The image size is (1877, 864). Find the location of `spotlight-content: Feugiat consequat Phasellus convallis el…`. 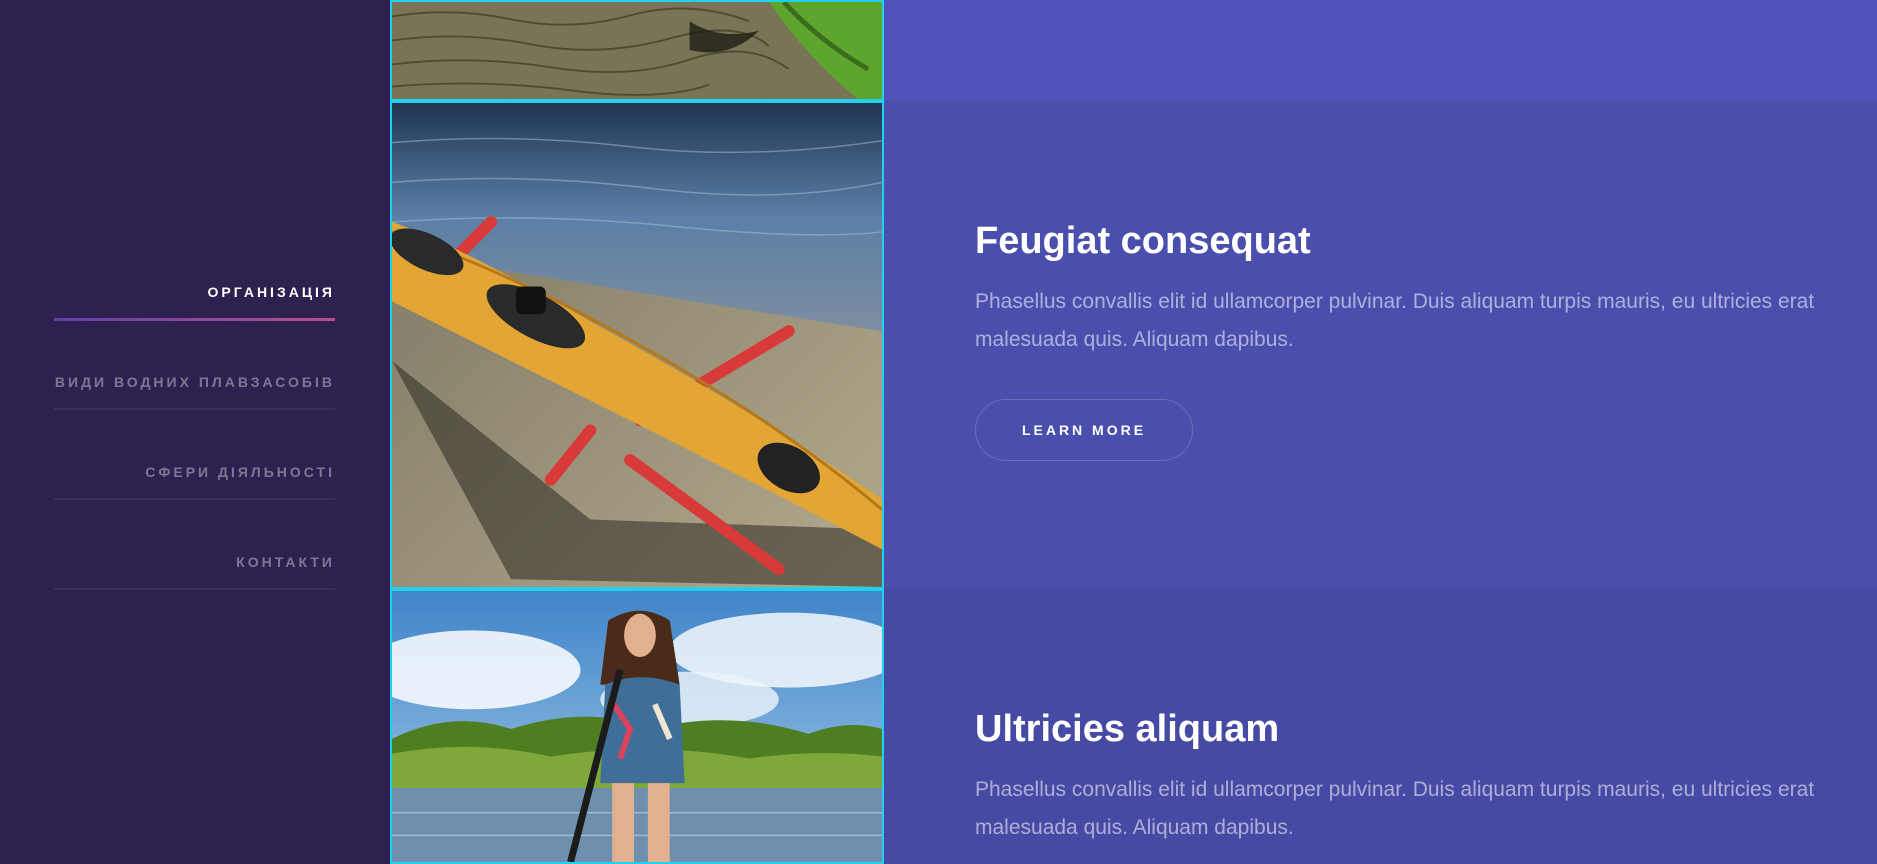

spotlight-content: Feugiat consequat Phasellus convallis el… is located at coordinates (1405, 340).